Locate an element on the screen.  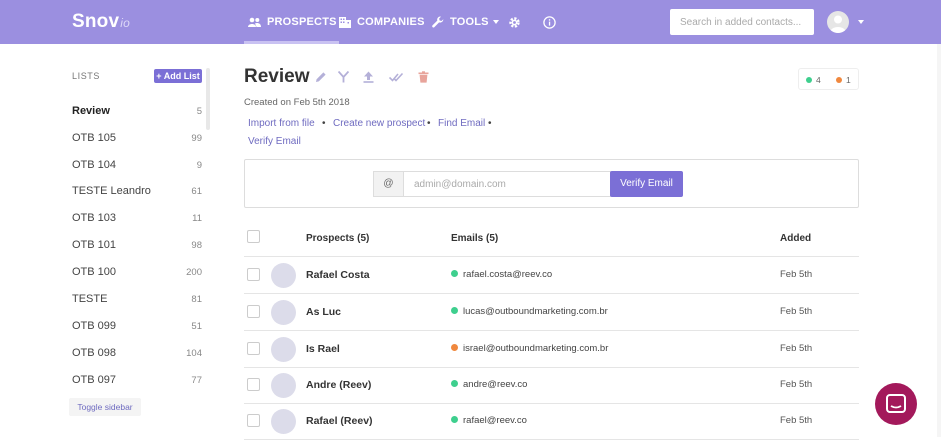
list-item: OTB 104 9 is located at coordinates (137, 165).